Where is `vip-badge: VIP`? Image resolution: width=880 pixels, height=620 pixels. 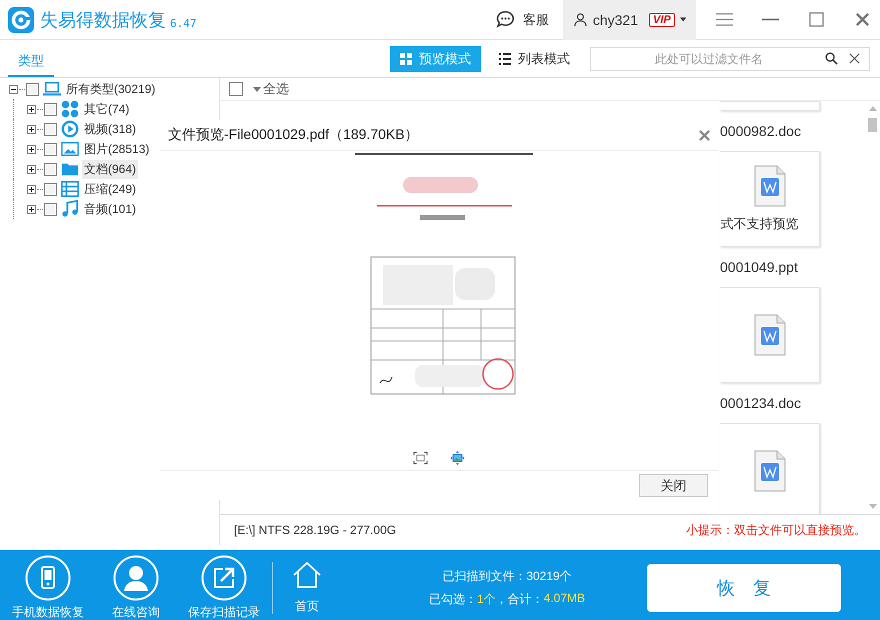 vip-badge: VIP is located at coordinates (662, 19).